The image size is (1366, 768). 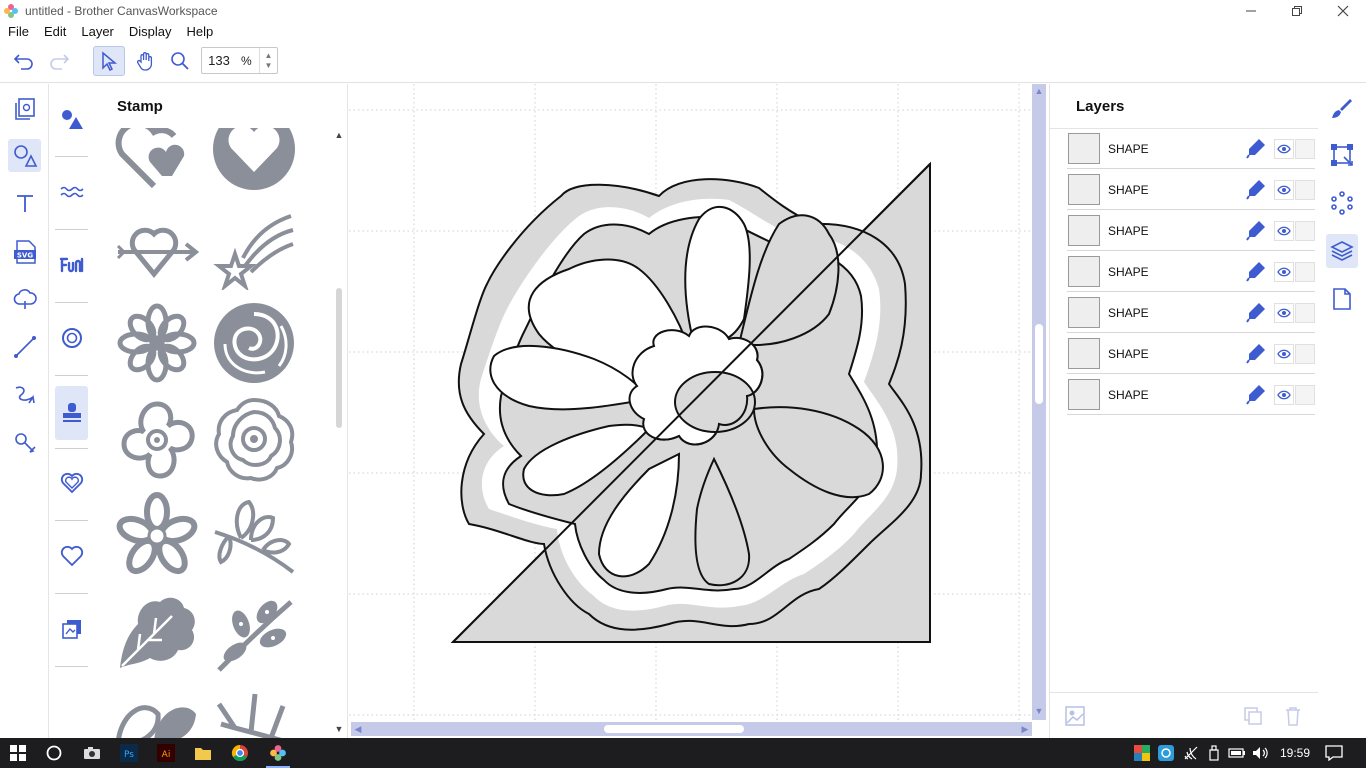 What do you see at coordinates (18, 753) in the screenshot?
I see `start-button` at bounding box center [18, 753].